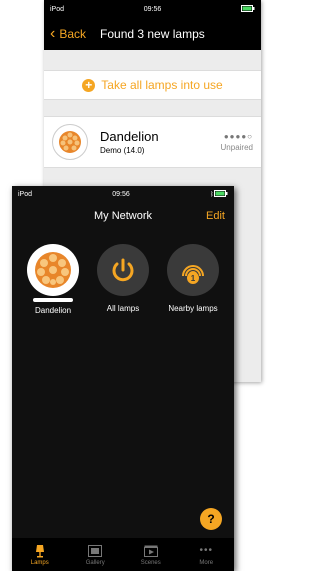  Describe the element at coordinates (193, 308) in the screenshot. I see `item-label: Nearby lamps` at that location.